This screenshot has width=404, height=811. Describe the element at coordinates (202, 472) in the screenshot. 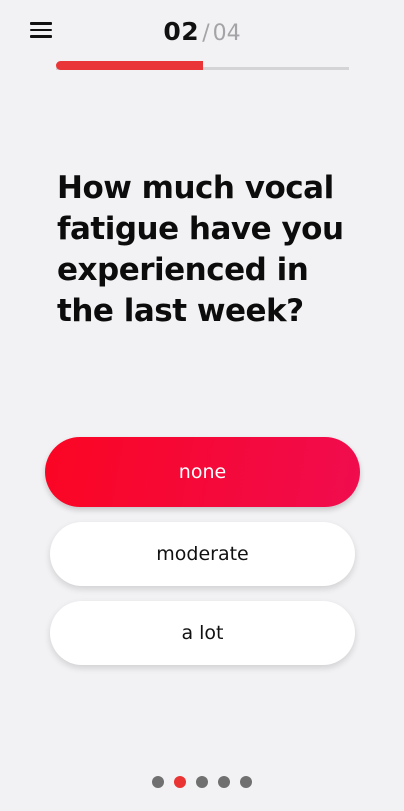

I see `option-none-button: none` at that location.